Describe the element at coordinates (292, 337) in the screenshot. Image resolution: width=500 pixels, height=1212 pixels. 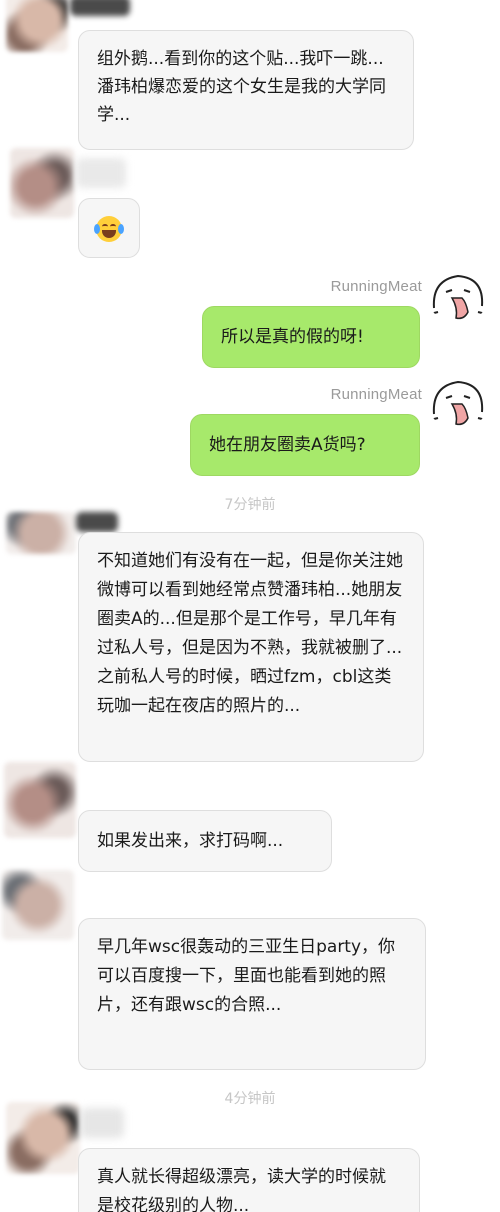
I see `message-text: 所以是真的假的呀!` at that location.